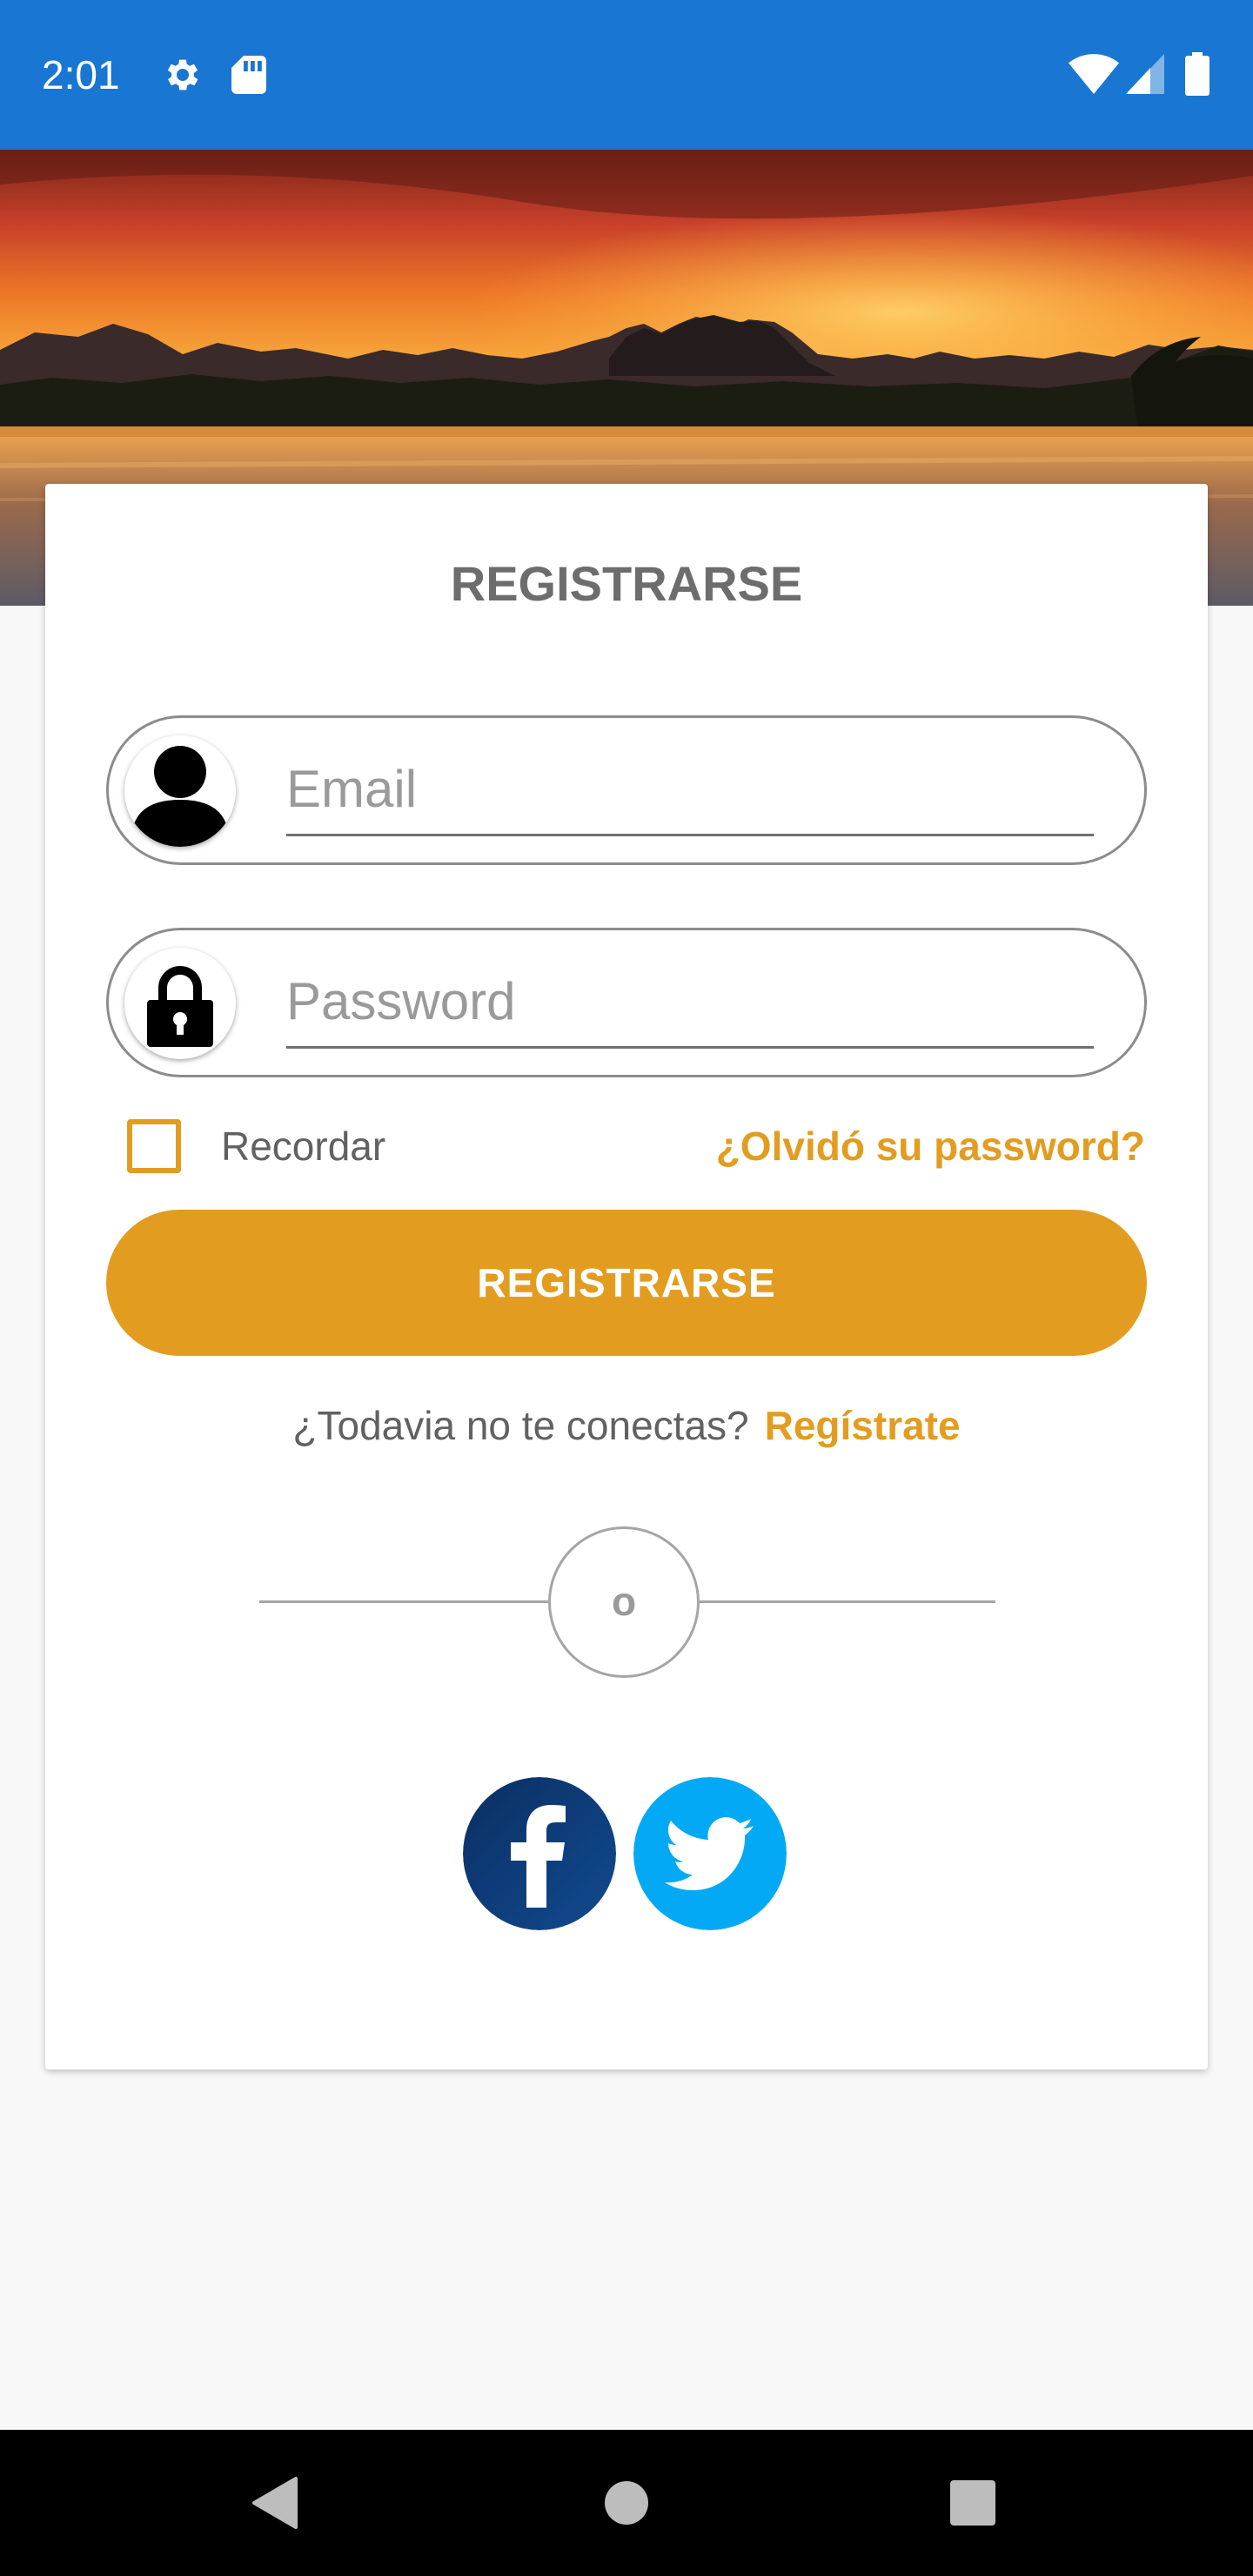 This screenshot has height=2576, width=1253. Describe the element at coordinates (1145, 74) in the screenshot. I see `signal-icon` at that location.